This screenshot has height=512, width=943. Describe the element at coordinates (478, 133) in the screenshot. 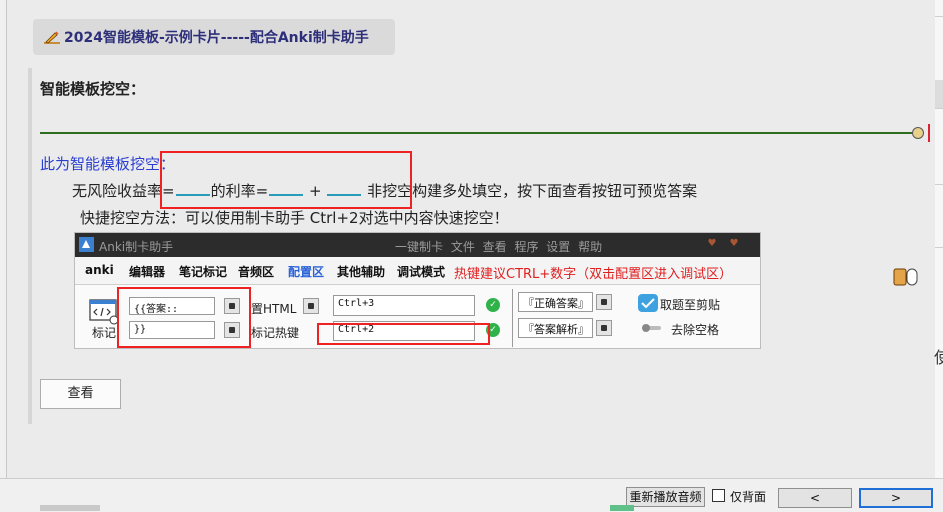

I see `green-divider` at that location.